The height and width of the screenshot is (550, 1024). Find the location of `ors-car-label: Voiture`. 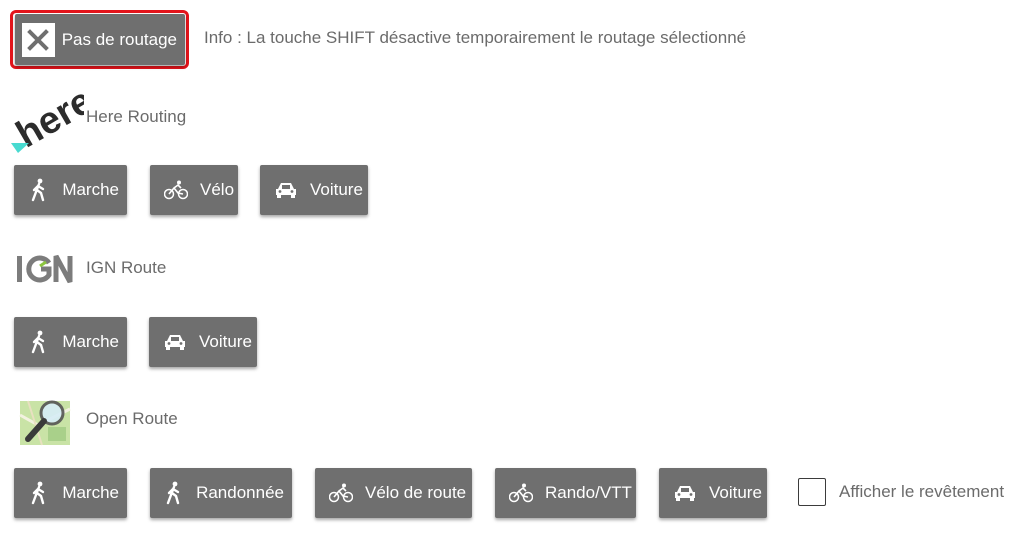

ors-car-label: Voiture is located at coordinates (735, 492).